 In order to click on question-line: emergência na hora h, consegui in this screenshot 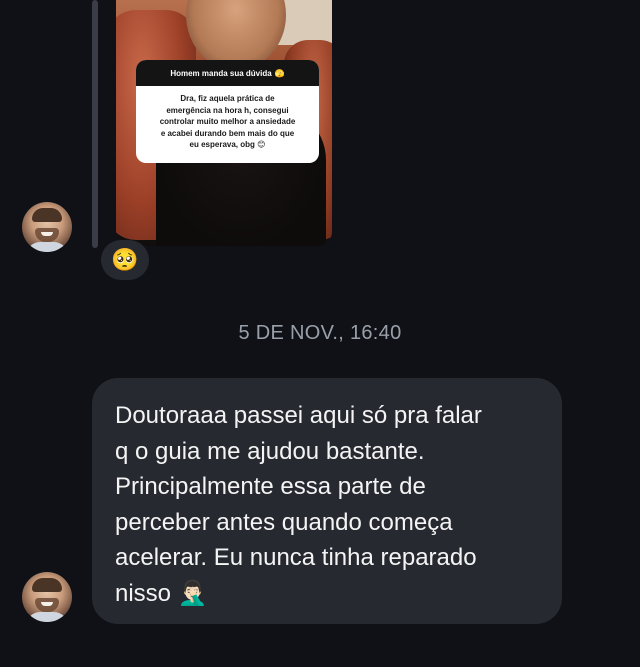, I will do `click(227, 110)`.